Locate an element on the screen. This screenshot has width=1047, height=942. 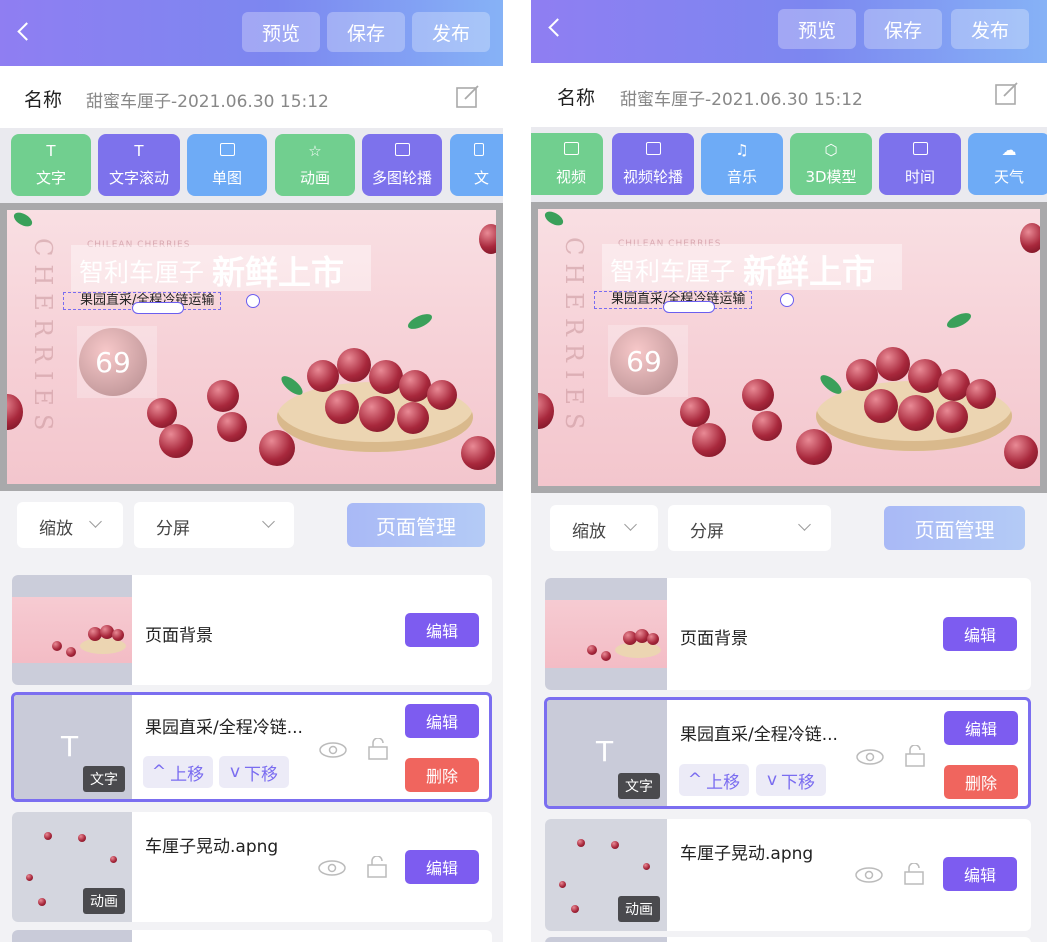
tool-time: 时间 is located at coordinates (920, 164).